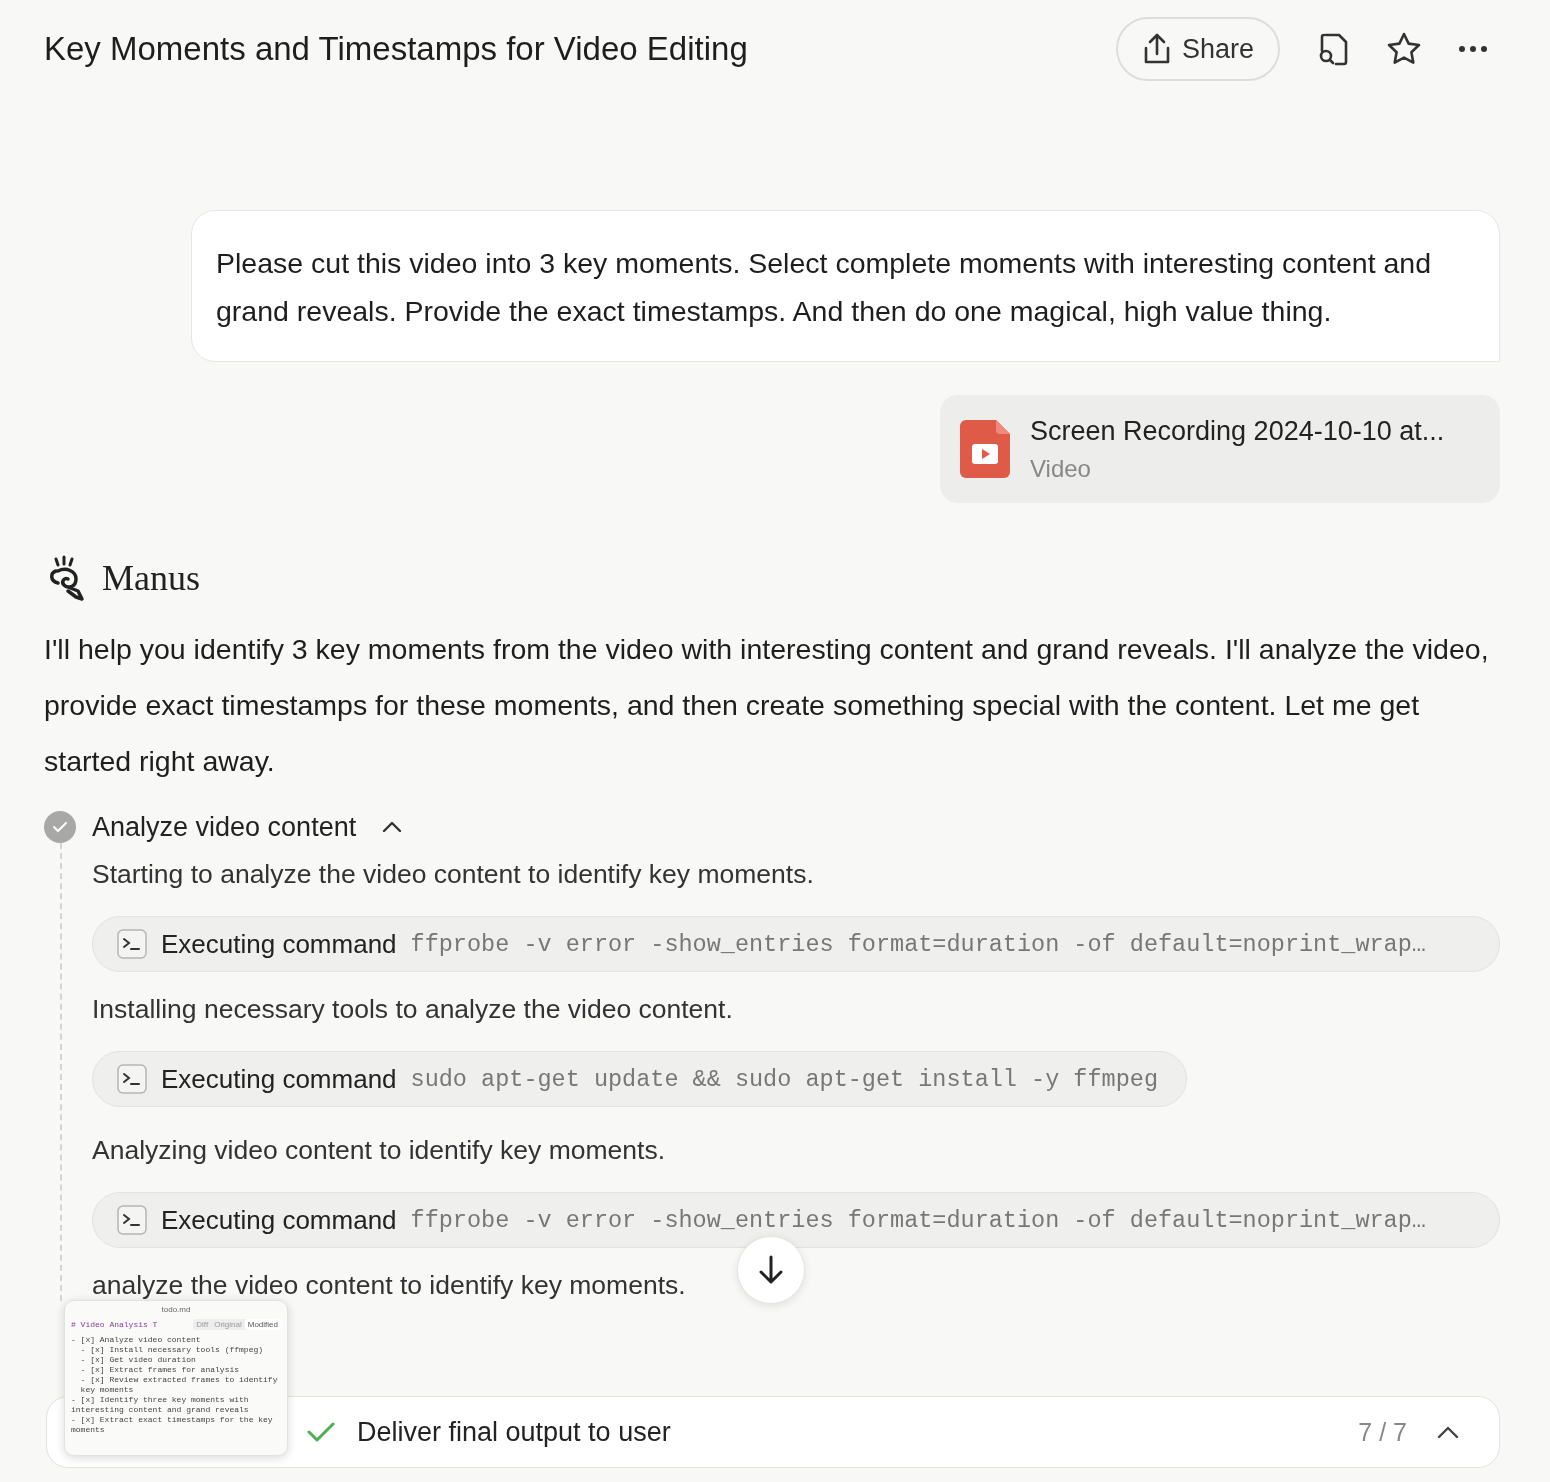 Image resolution: width=1550 pixels, height=1482 pixels. Describe the element at coordinates (172, 1420) in the screenshot. I see `preview-line: - [x] Extract exact timestamps for the key` at that location.